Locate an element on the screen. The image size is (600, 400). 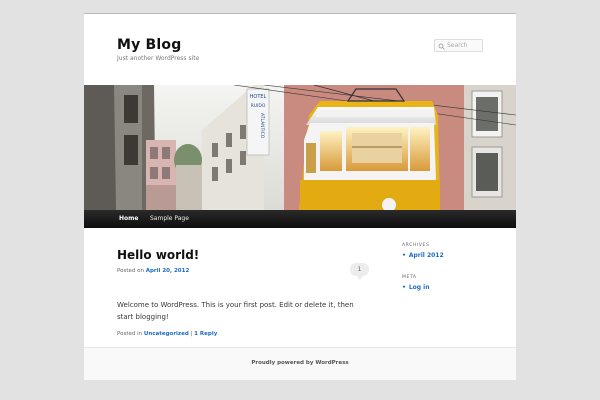
main-nav: Home Sample Page is located at coordinates (300, 219).